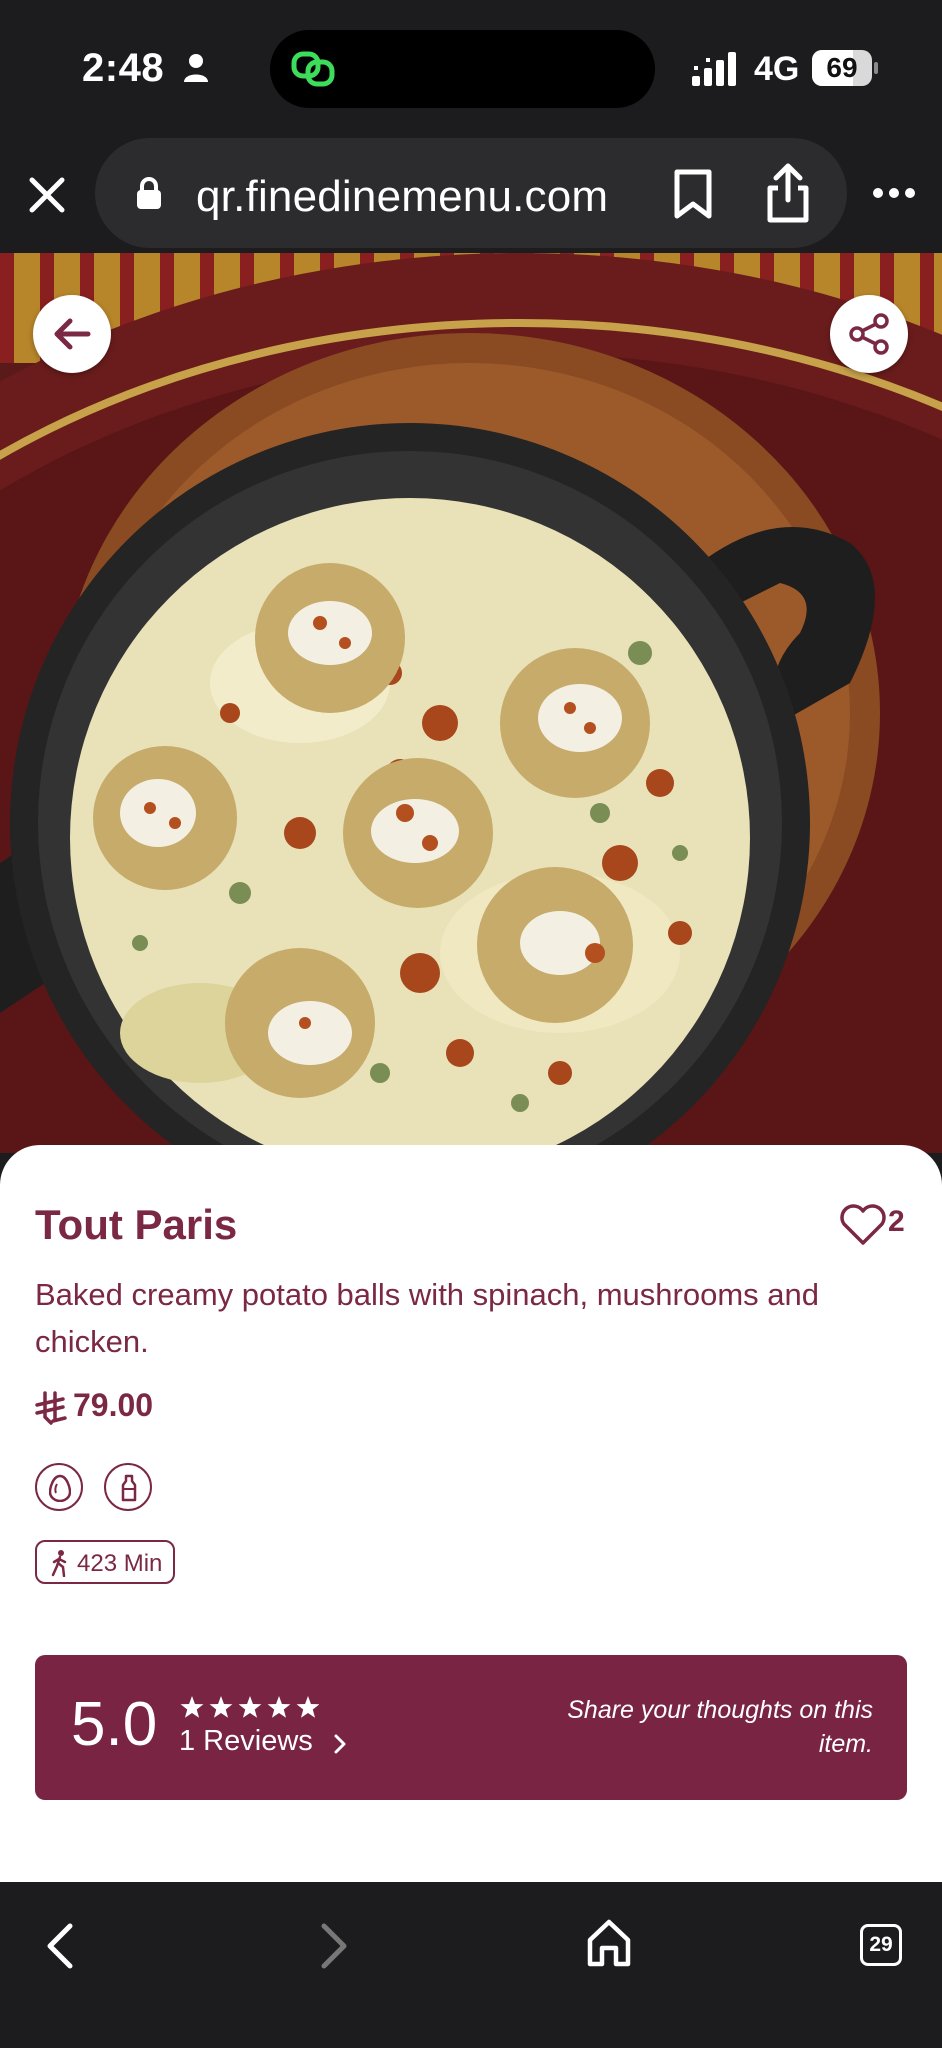 Image resolution: width=942 pixels, height=2048 pixels. Describe the element at coordinates (59, 1563) in the screenshot. I see `walking-person-icon` at that location.